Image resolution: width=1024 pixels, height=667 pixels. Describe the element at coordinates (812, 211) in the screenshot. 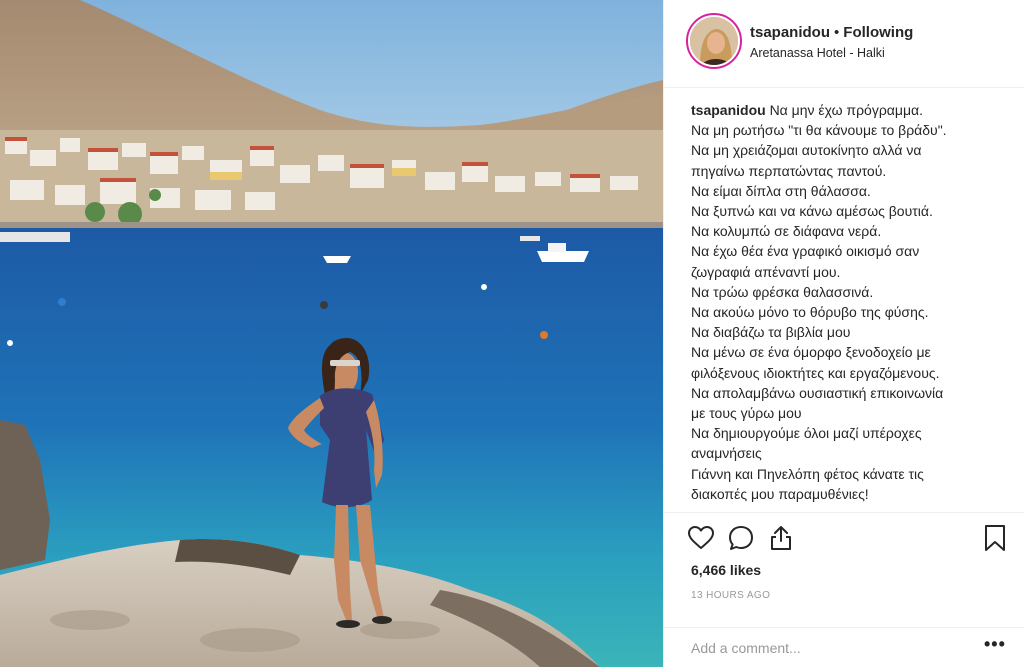

I see `caption-line: Να ξυπνώ και να κάνω αμέσως βουτιά.` at that location.